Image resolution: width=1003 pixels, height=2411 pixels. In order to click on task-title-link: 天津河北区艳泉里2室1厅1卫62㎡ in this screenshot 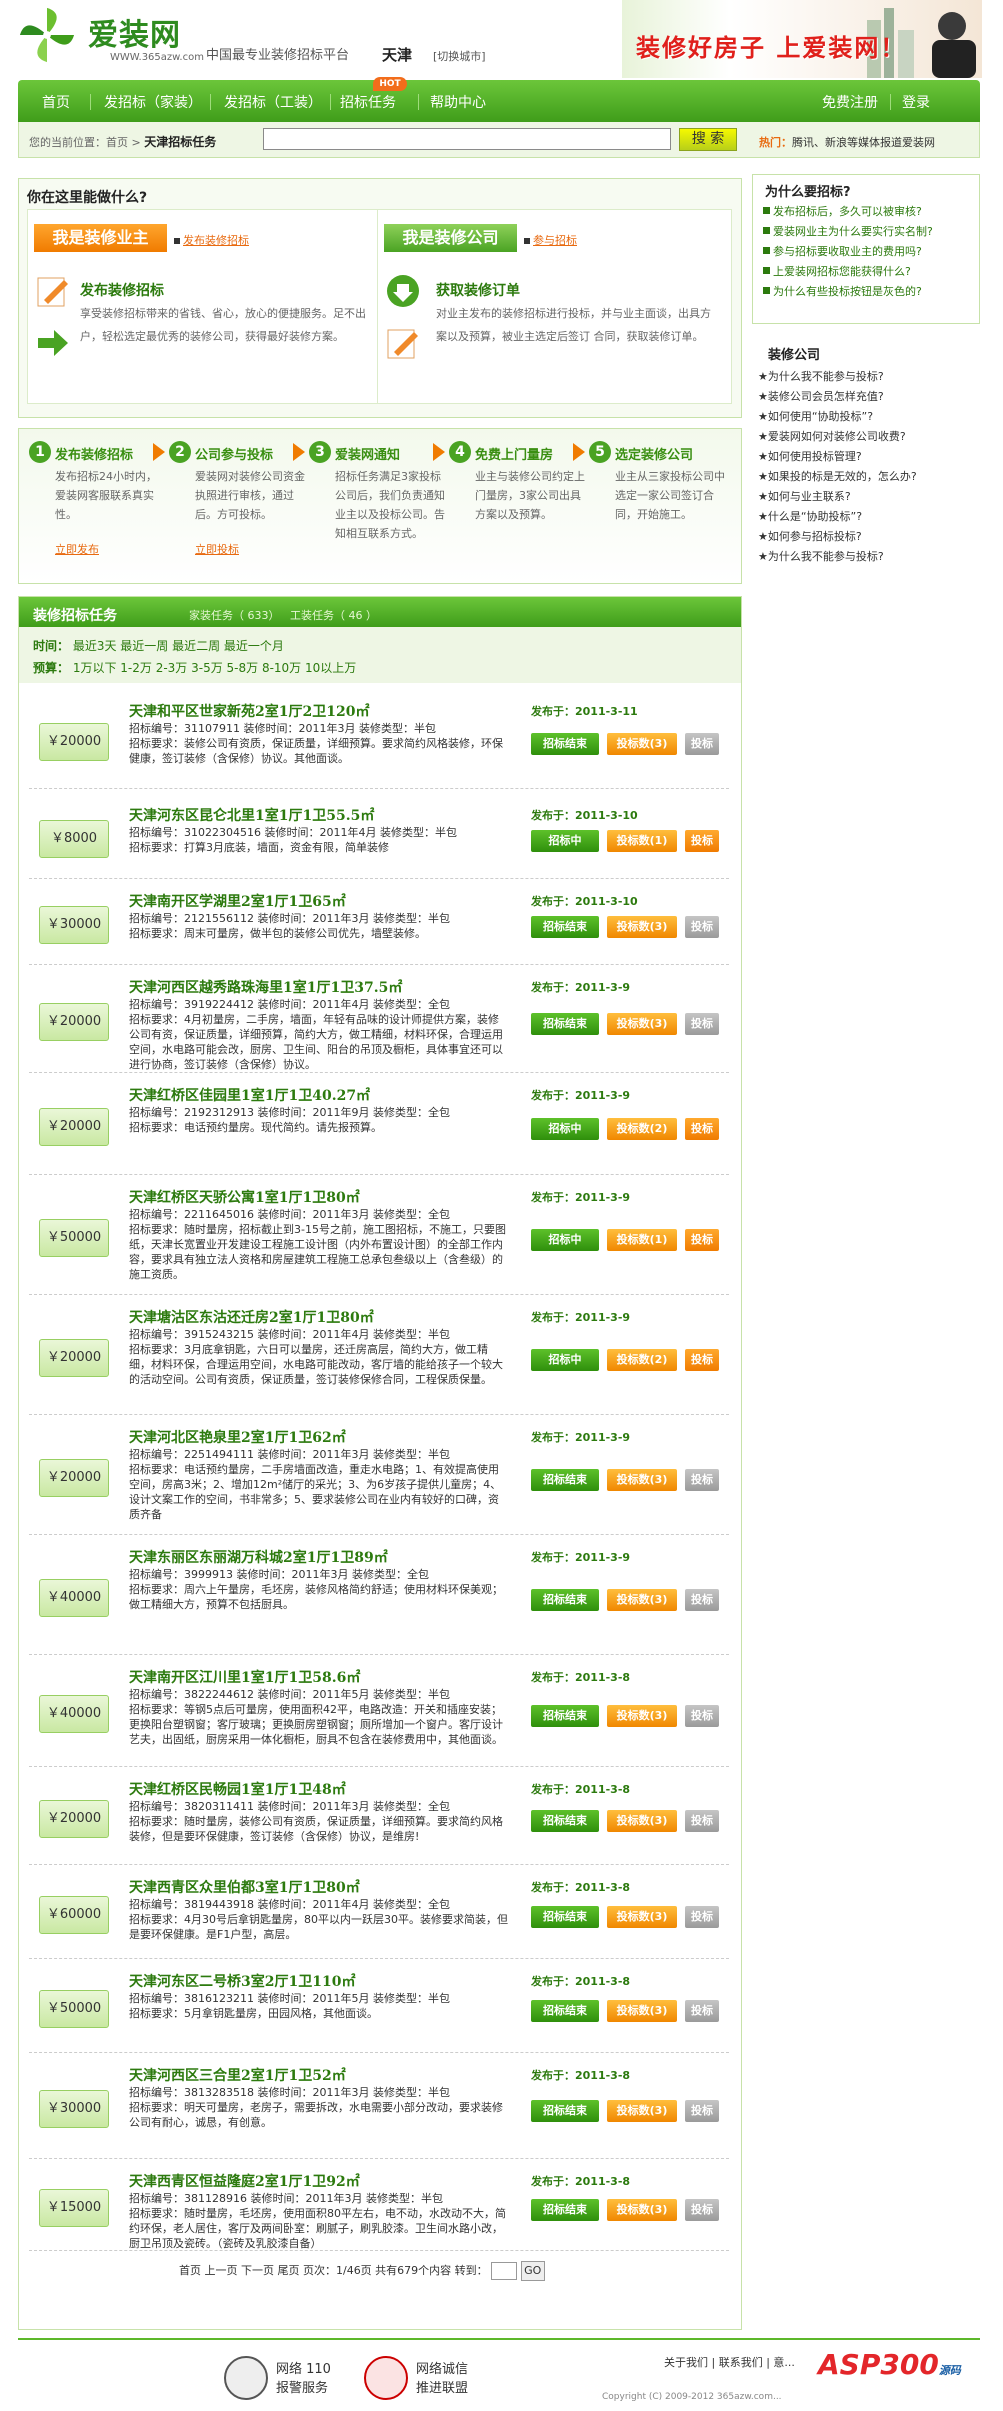, I will do `click(237, 1437)`.